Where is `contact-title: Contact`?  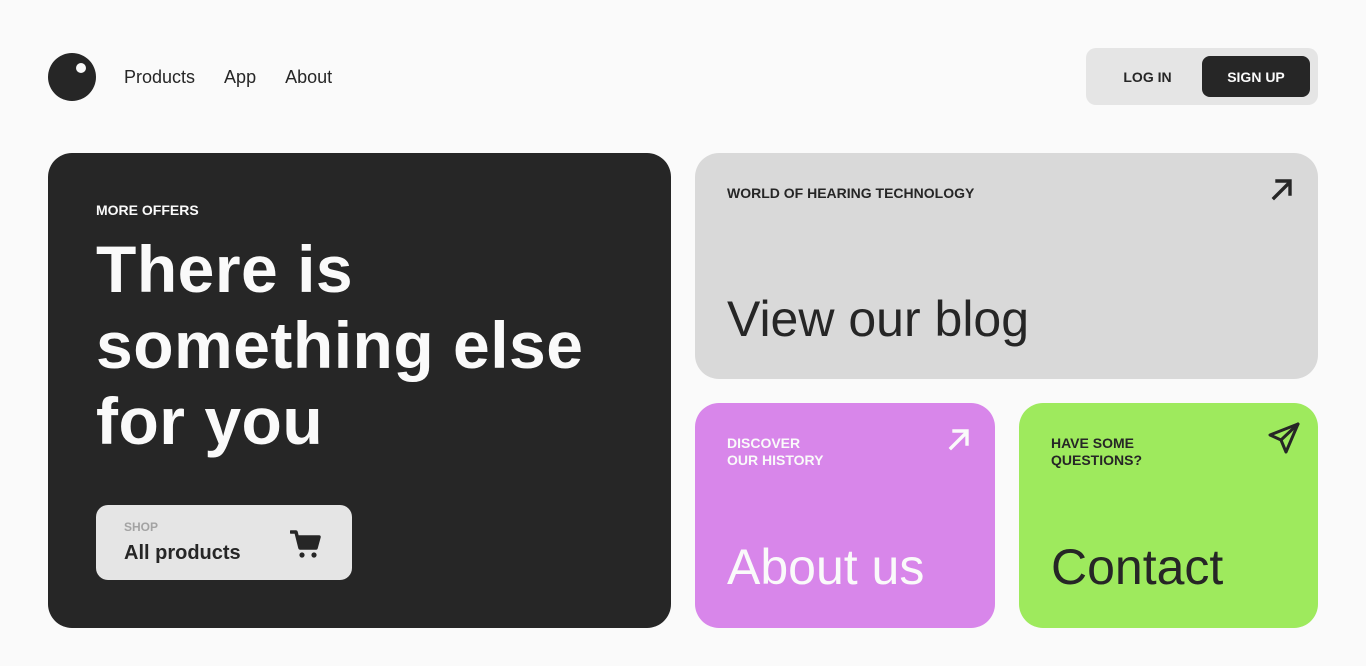 contact-title: Contact is located at coordinates (1137, 567).